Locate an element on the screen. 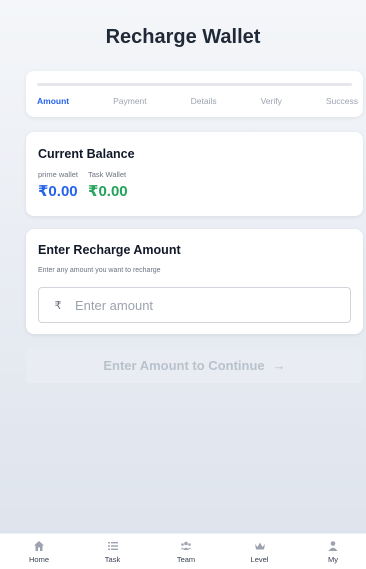  page-title: Recharge Wallet is located at coordinates (183, 37).